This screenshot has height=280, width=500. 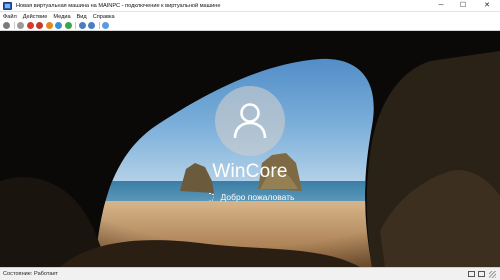 I want to click on lock-icon, so click(x=481, y=274).